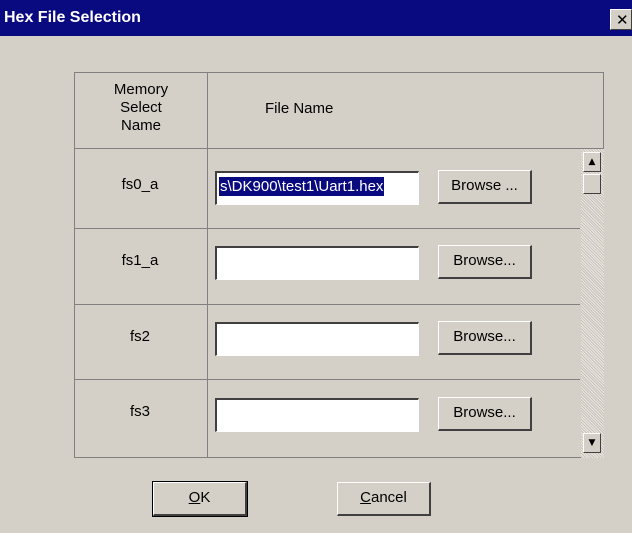 This screenshot has height=533, width=632. What do you see at coordinates (592, 303) in the screenshot?
I see `vertical-scrollbar: ▲ ▼` at bounding box center [592, 303].